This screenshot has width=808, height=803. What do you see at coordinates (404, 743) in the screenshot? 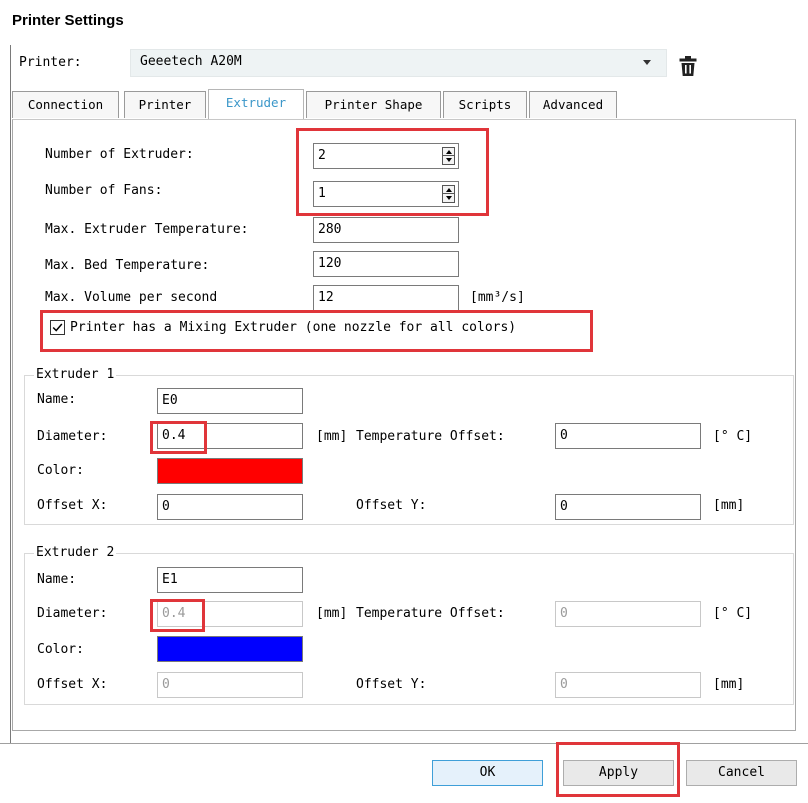
I see `footer-divider` at bounding box center [404, 743].